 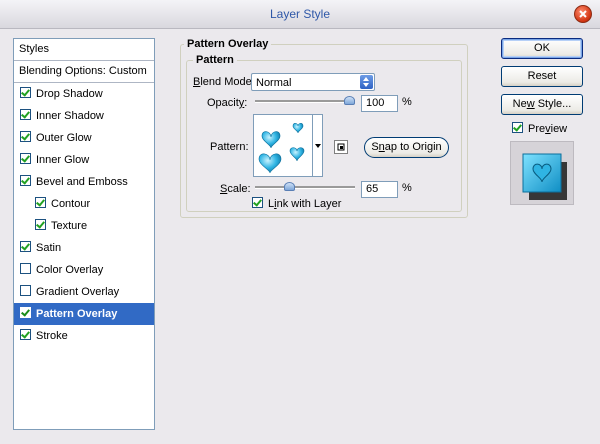 I want to click on scale-input: 65, so click(x=379, y=189).